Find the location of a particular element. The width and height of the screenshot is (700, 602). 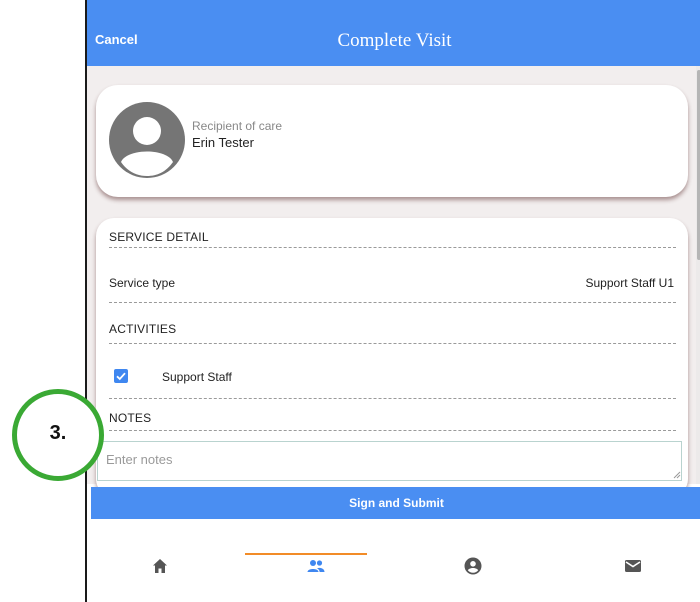

step-callout: 3. is located at coordinates (58, 435).